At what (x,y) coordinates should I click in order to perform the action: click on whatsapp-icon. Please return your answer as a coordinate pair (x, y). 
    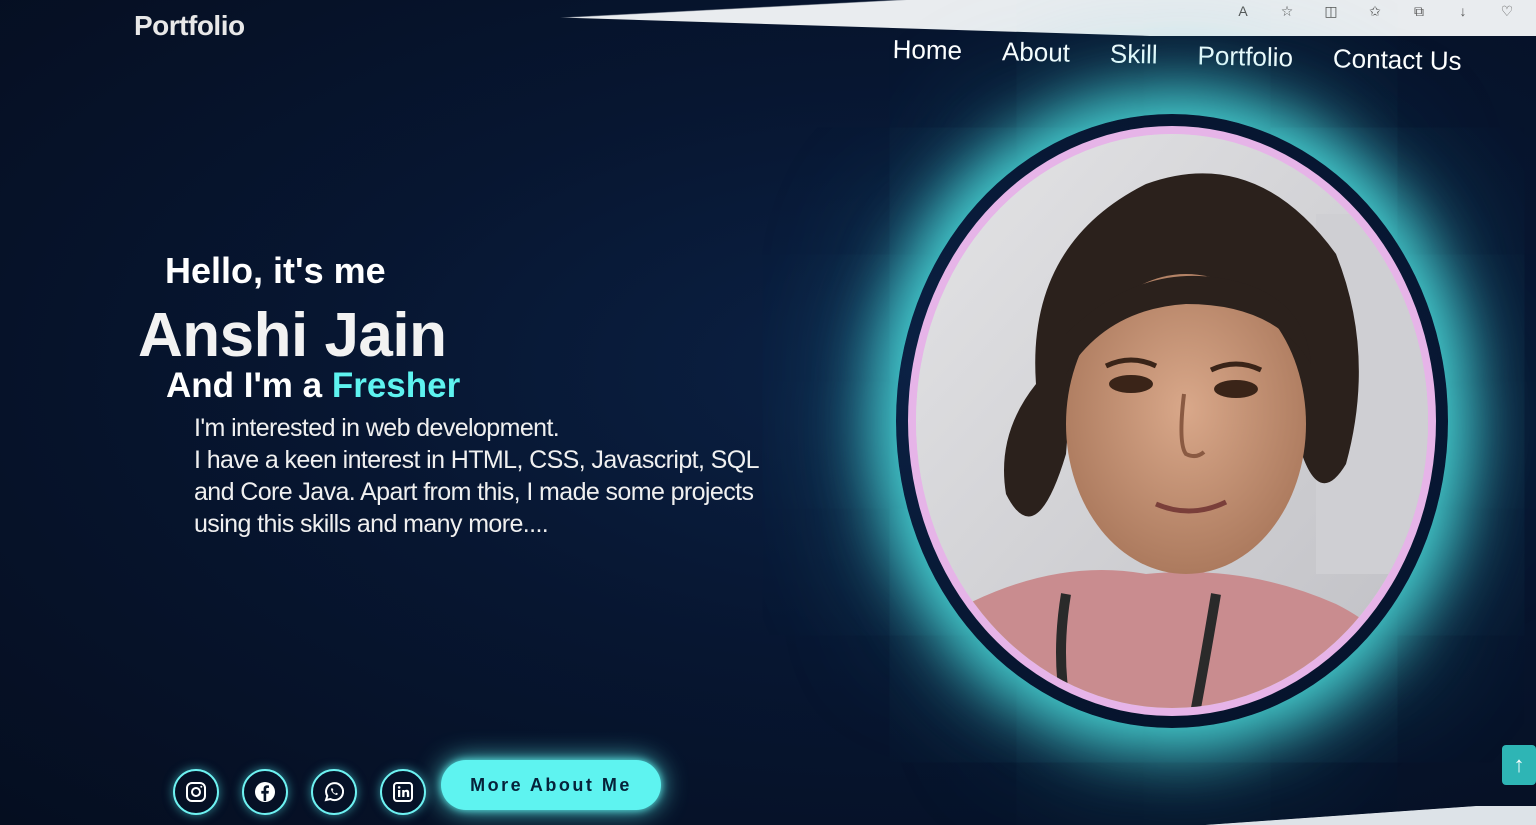
    Looking at the image, I should click on (334, 792).